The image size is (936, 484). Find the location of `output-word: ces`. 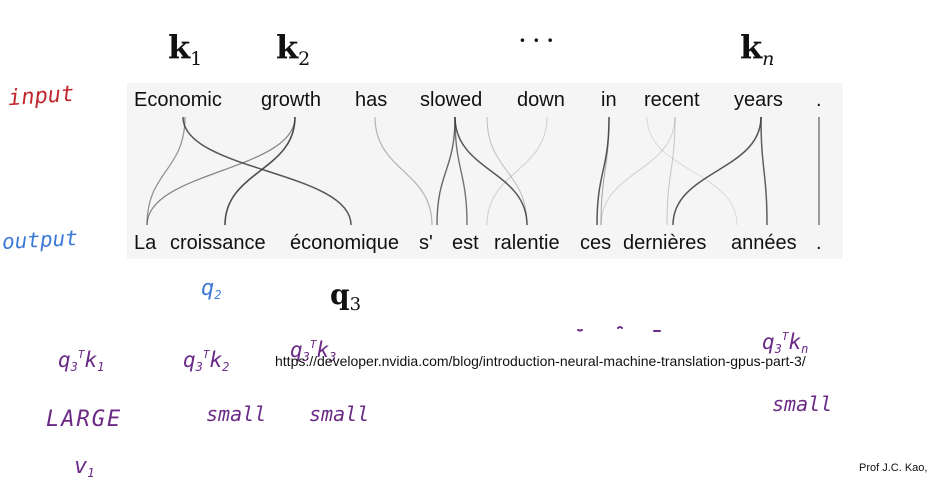

output-word: ces is located at coordinates (596, 243).